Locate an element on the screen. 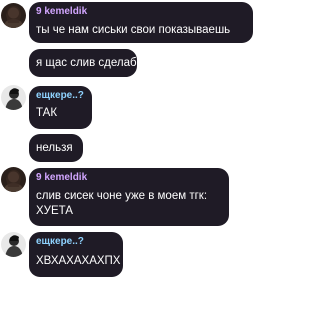  message-text: ХУЕТА is located at coordinates (54, 211).